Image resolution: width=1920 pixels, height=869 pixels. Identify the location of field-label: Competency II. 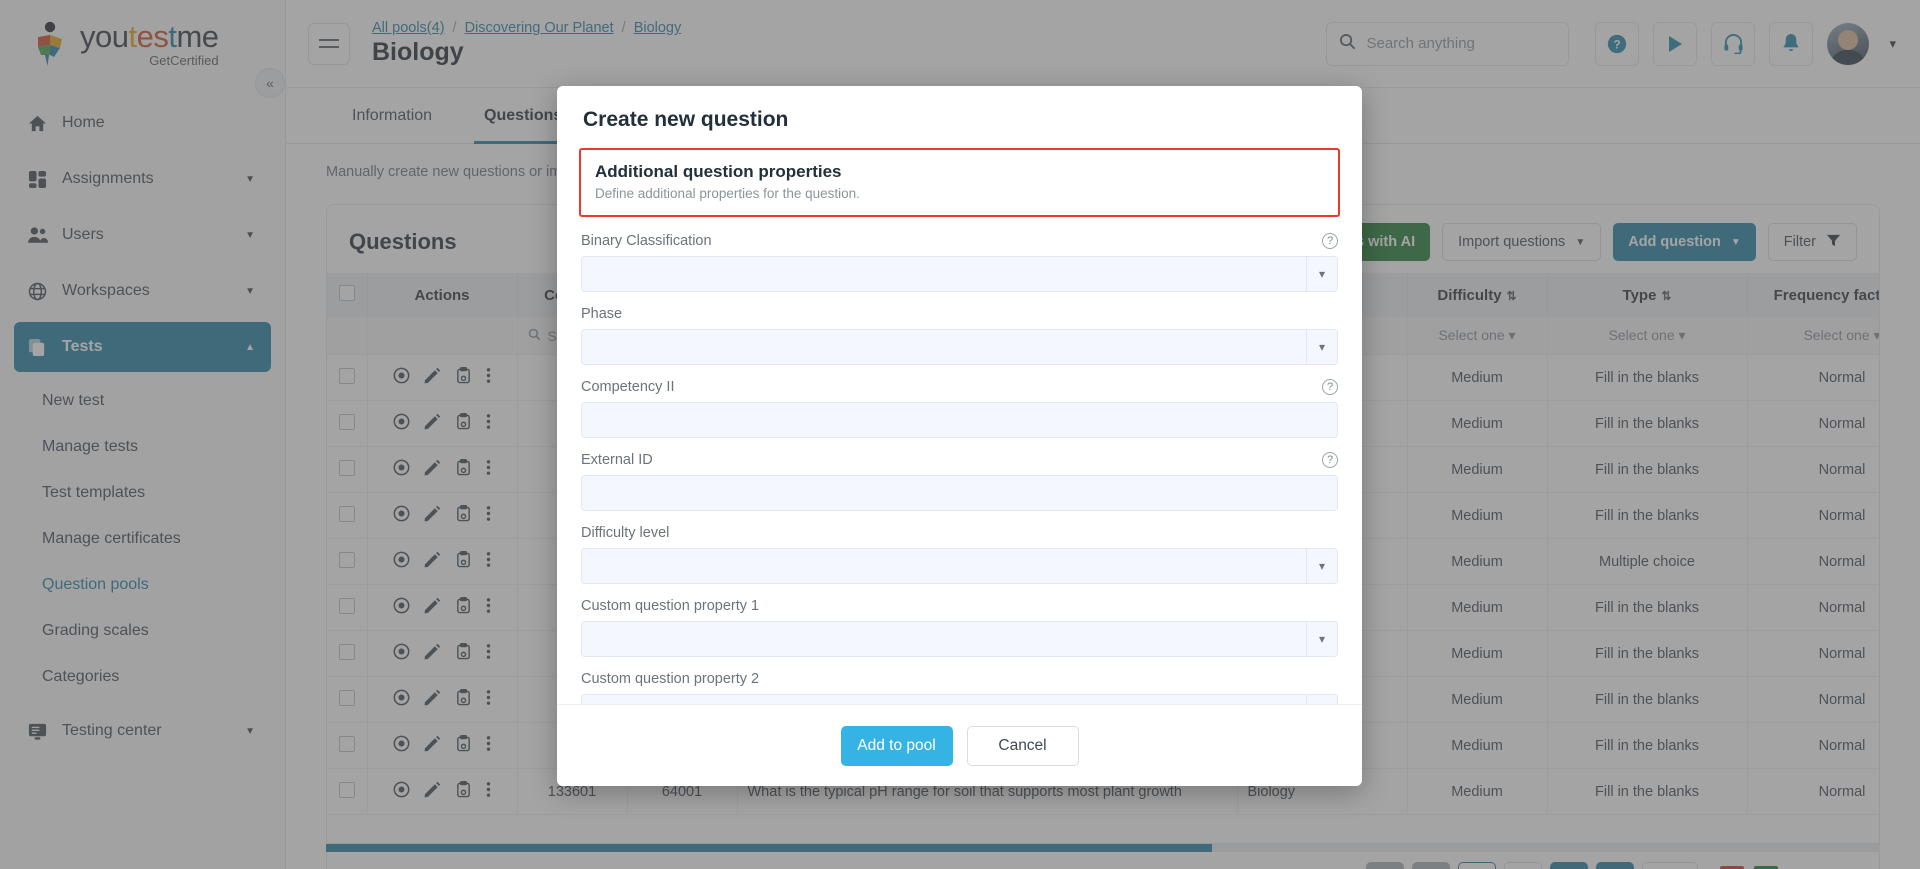
(628, 387).